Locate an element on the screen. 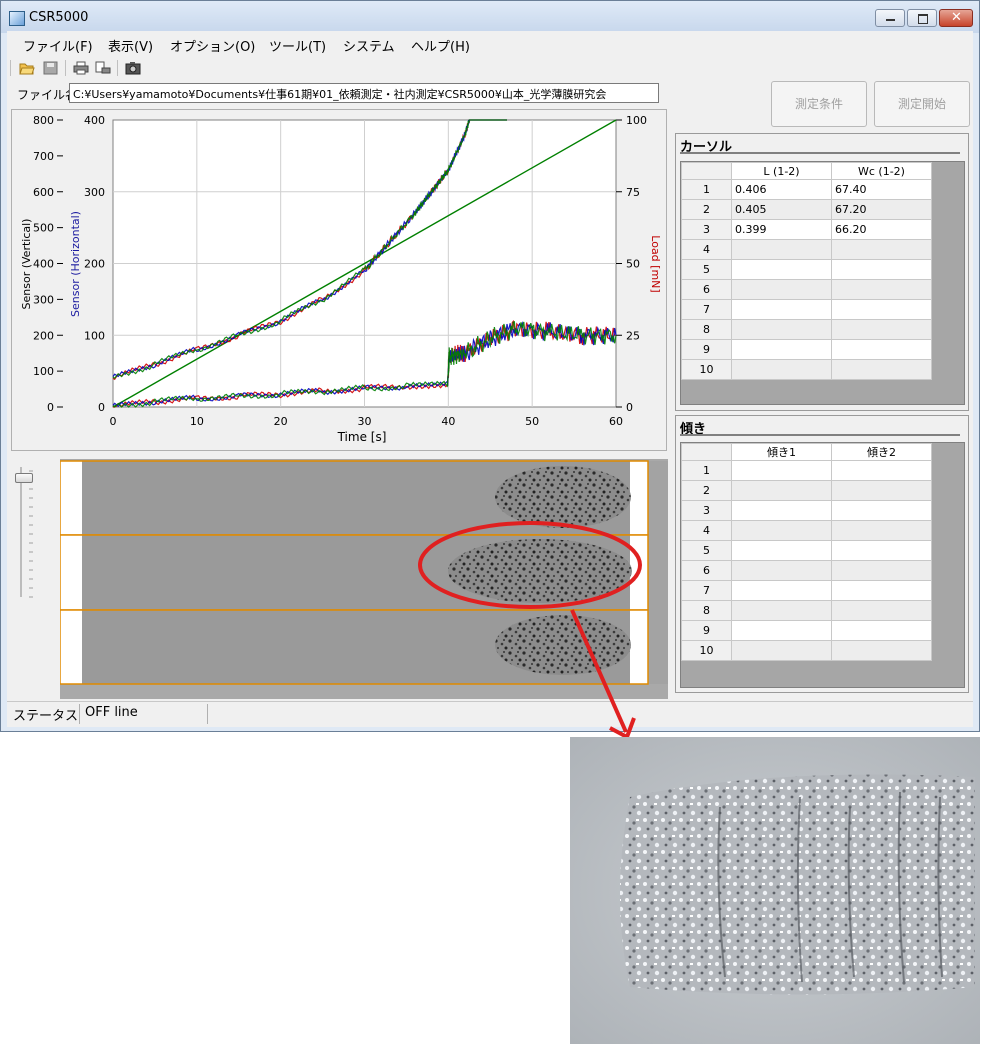 This screenshot has width=990, height=1048. y-right-tick-label: 50 is located at coordinates (633, 264).